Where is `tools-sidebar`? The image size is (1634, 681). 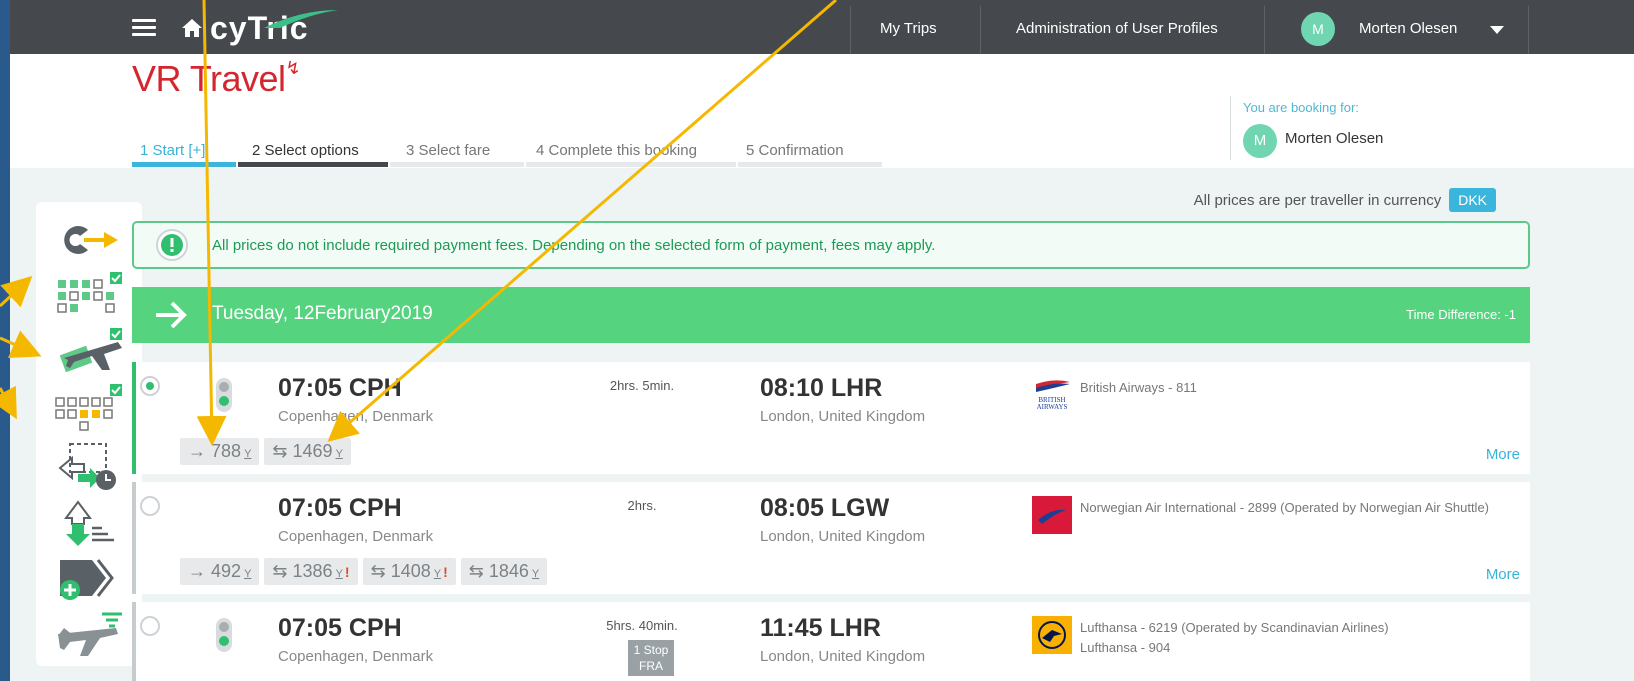
tools-sidebar is located at coordinates (89, 434).